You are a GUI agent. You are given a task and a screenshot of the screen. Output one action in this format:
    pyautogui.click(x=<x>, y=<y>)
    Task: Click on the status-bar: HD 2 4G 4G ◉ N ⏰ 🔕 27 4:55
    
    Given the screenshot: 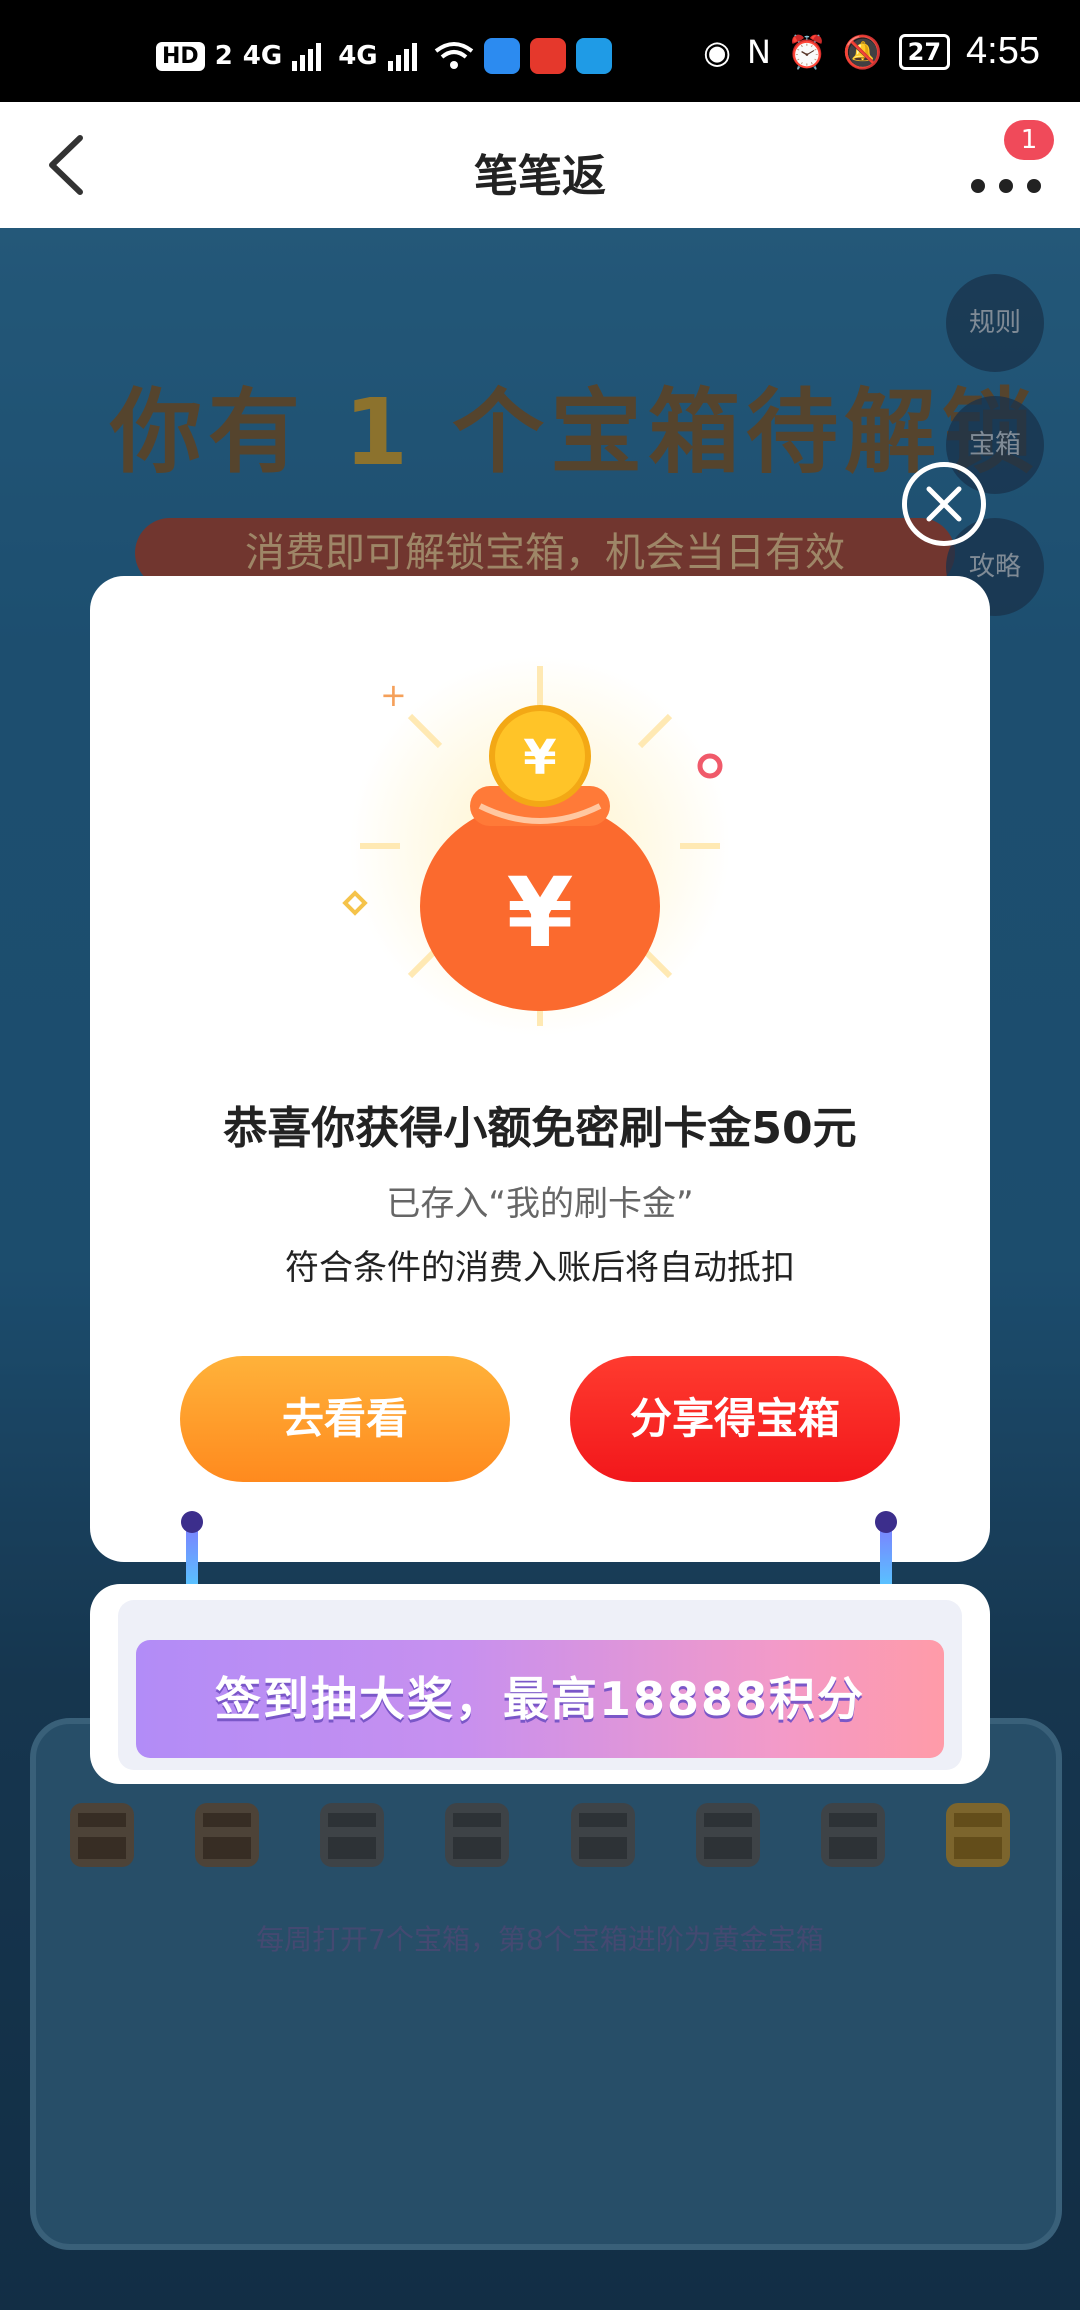 What is the action you would take?
    pyautogui.click(x=540, y=51)
    